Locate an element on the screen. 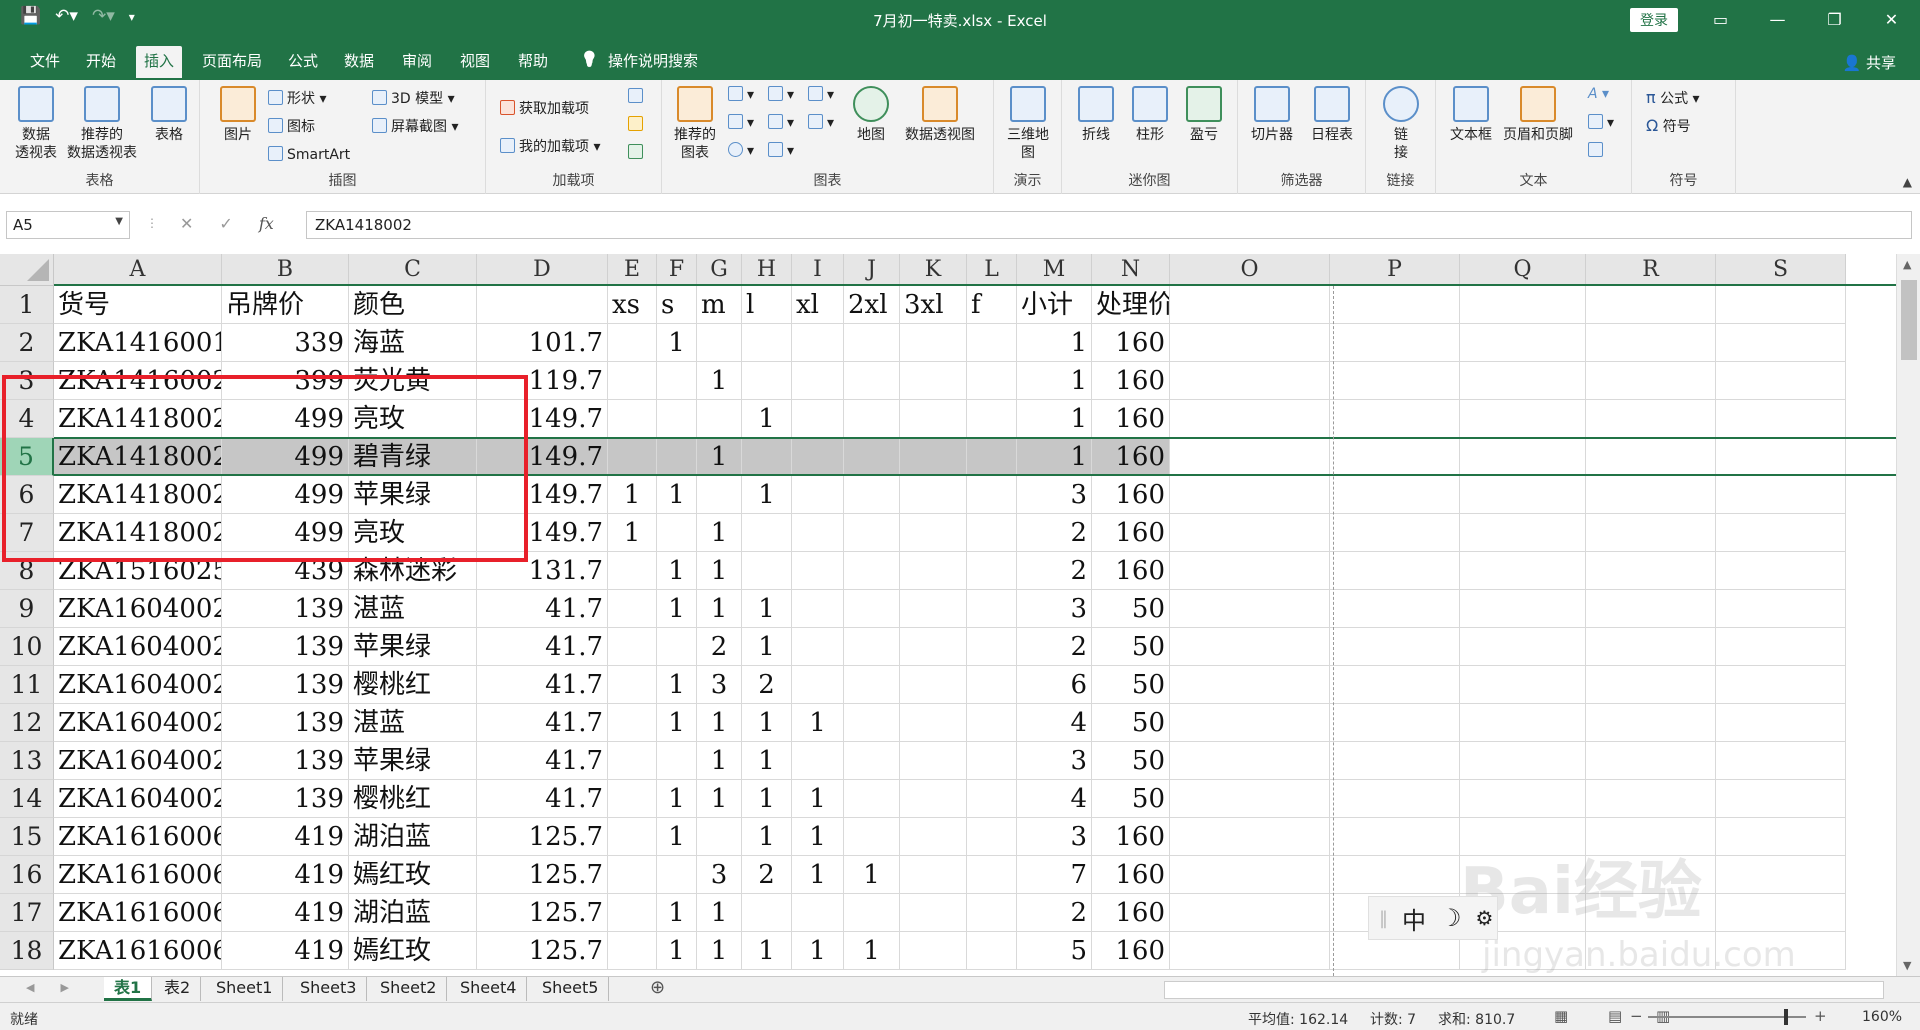 The height and width of the screenshot is (1030, 1920). cell-N2: 160 is located at coordinates (1131, 343).